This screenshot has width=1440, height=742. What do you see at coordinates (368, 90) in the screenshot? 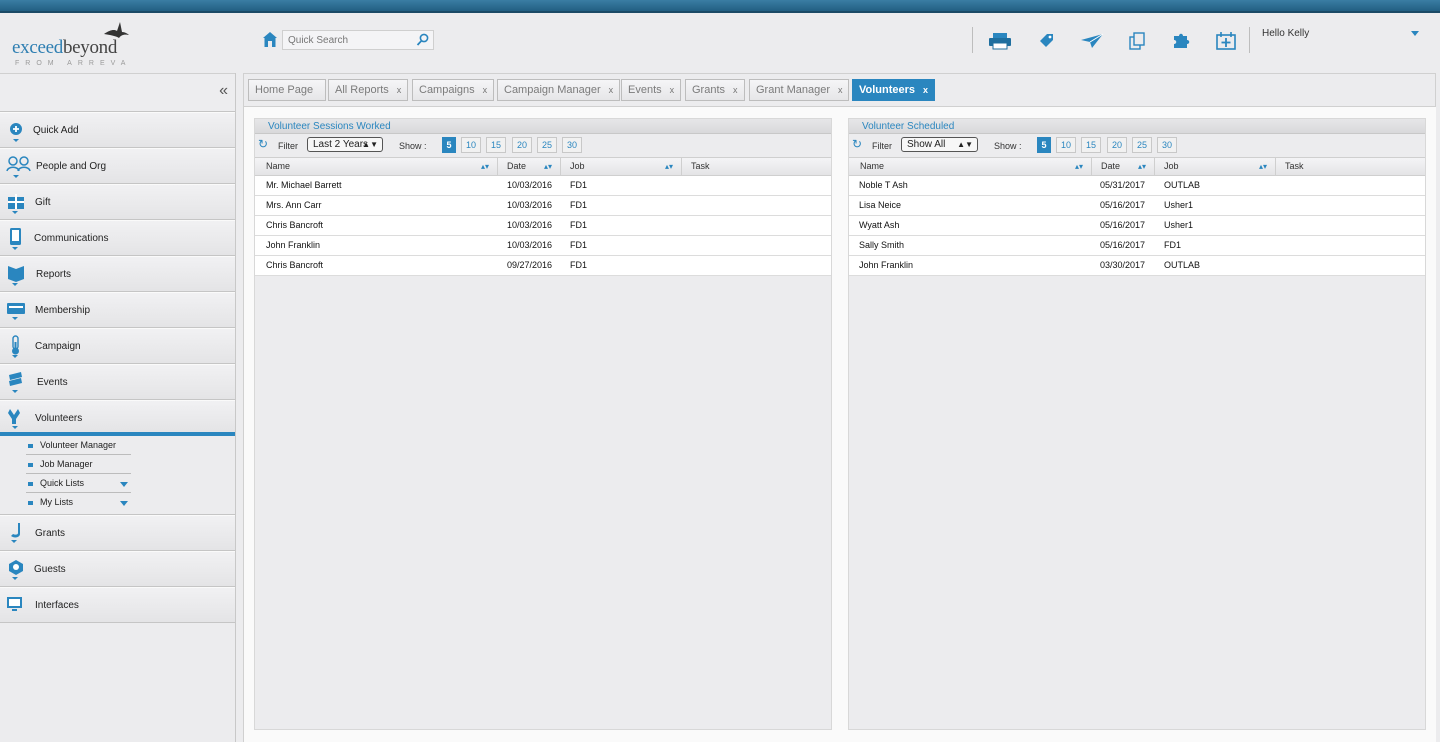
I see `tab-all-reports: All Reports x` at bounding box center [368, 90].